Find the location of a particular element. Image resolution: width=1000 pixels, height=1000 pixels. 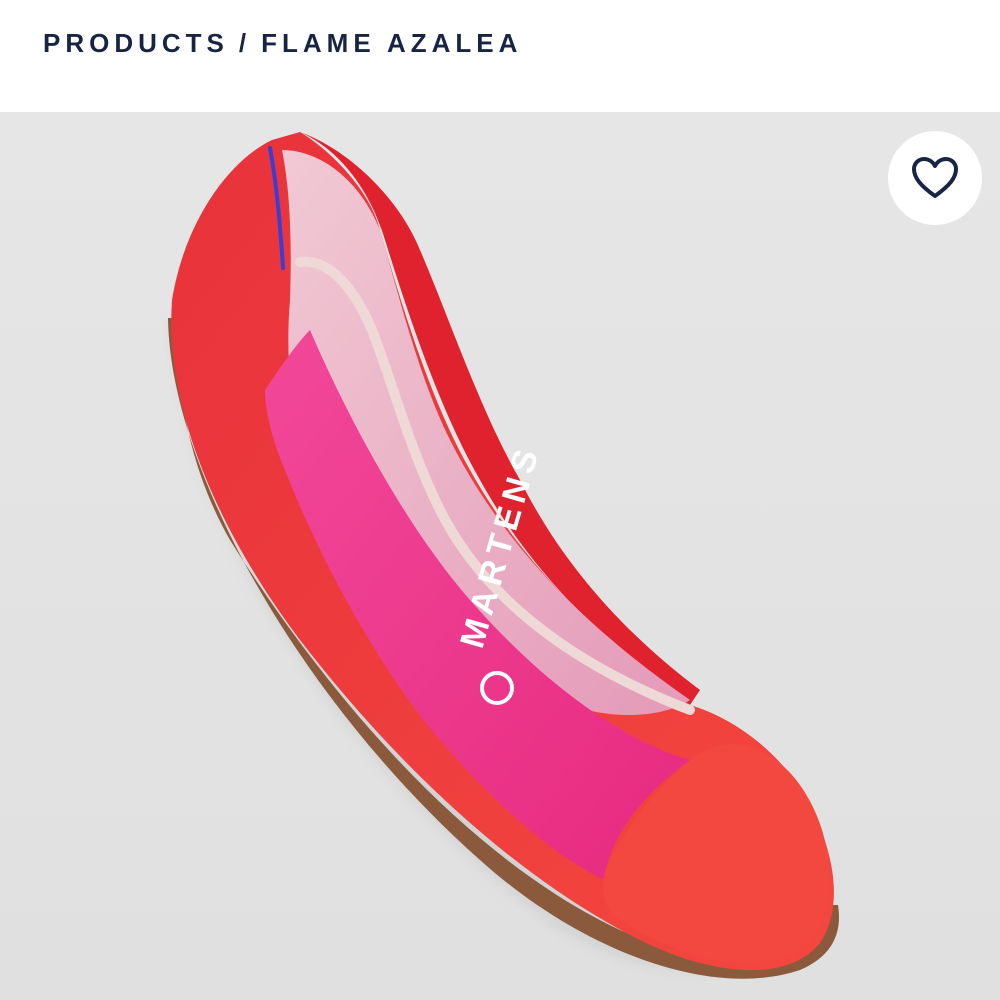

breadcrumb: PRODUCTS / FLAME AZALEA is located at coordinates (282, 43).